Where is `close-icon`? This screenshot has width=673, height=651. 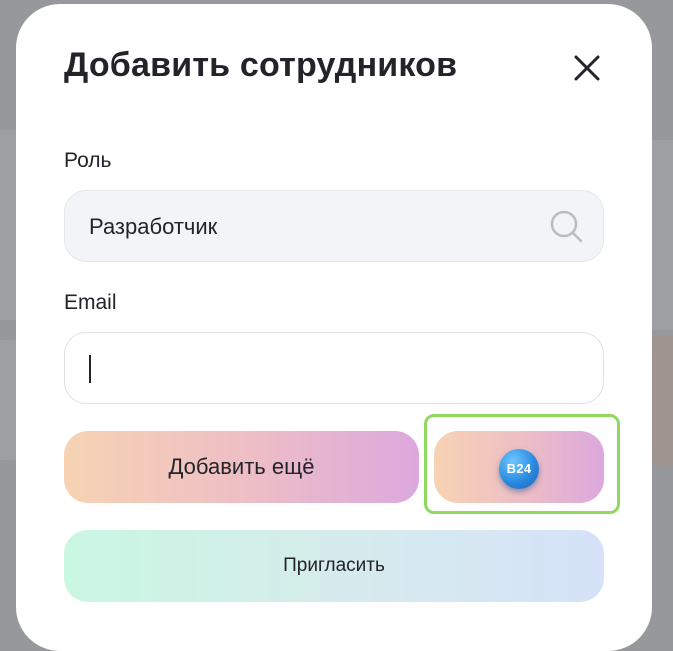 close-icon is located at coordinates (587, 68).